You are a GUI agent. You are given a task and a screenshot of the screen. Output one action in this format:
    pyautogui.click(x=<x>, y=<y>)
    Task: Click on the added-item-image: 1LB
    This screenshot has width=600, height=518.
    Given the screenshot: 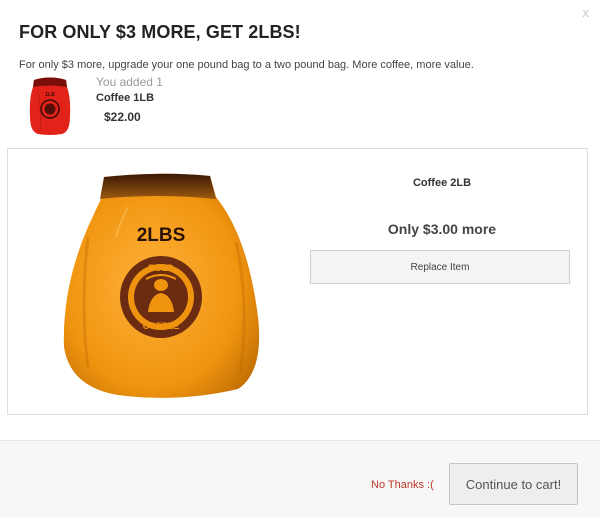 What is the action you would take?
    pyautogui.click(x=50, y=106)
    